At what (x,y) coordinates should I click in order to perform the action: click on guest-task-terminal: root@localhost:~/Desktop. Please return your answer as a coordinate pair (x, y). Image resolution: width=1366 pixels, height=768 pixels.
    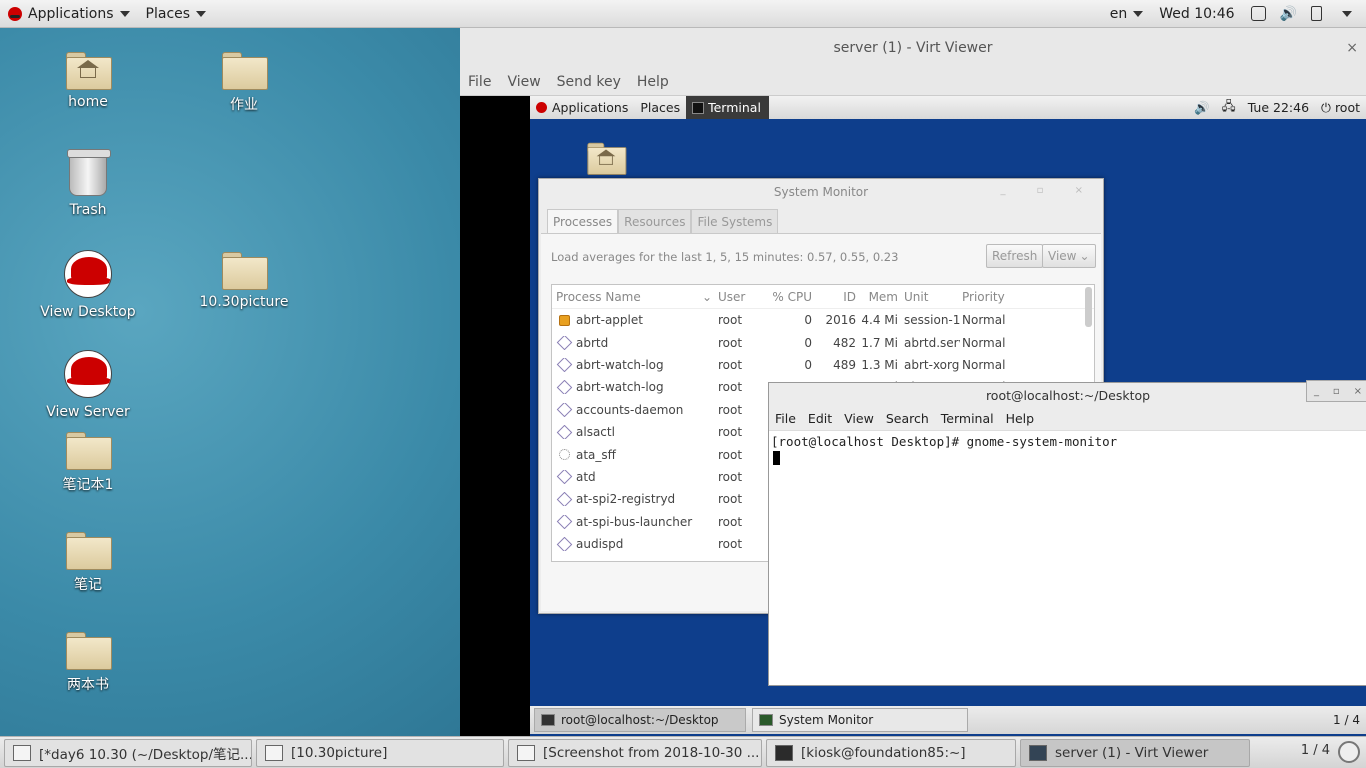
    Looking at the image, I should click on (640, 720).